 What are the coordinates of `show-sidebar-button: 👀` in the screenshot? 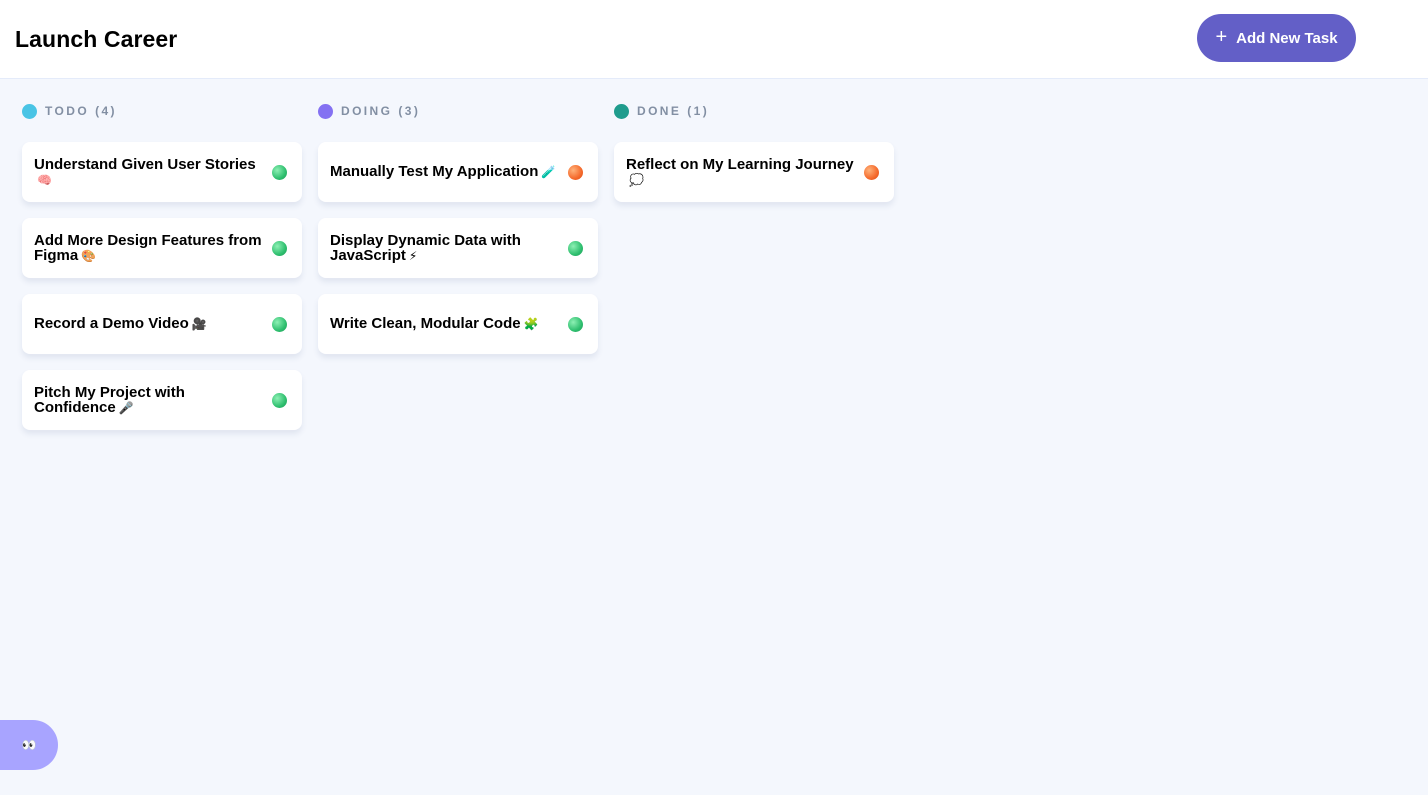 It's located at (29, 745).